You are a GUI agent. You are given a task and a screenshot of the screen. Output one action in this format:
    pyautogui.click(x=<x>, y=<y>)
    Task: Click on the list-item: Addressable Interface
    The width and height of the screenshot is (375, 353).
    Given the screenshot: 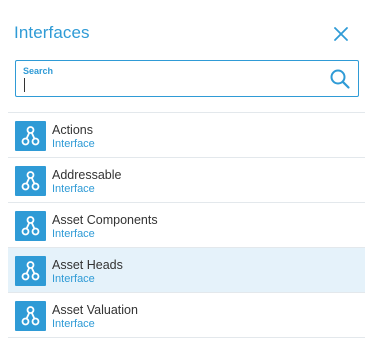 What is the action you would take?
    pyautogui.click(x=186, y=180)
    